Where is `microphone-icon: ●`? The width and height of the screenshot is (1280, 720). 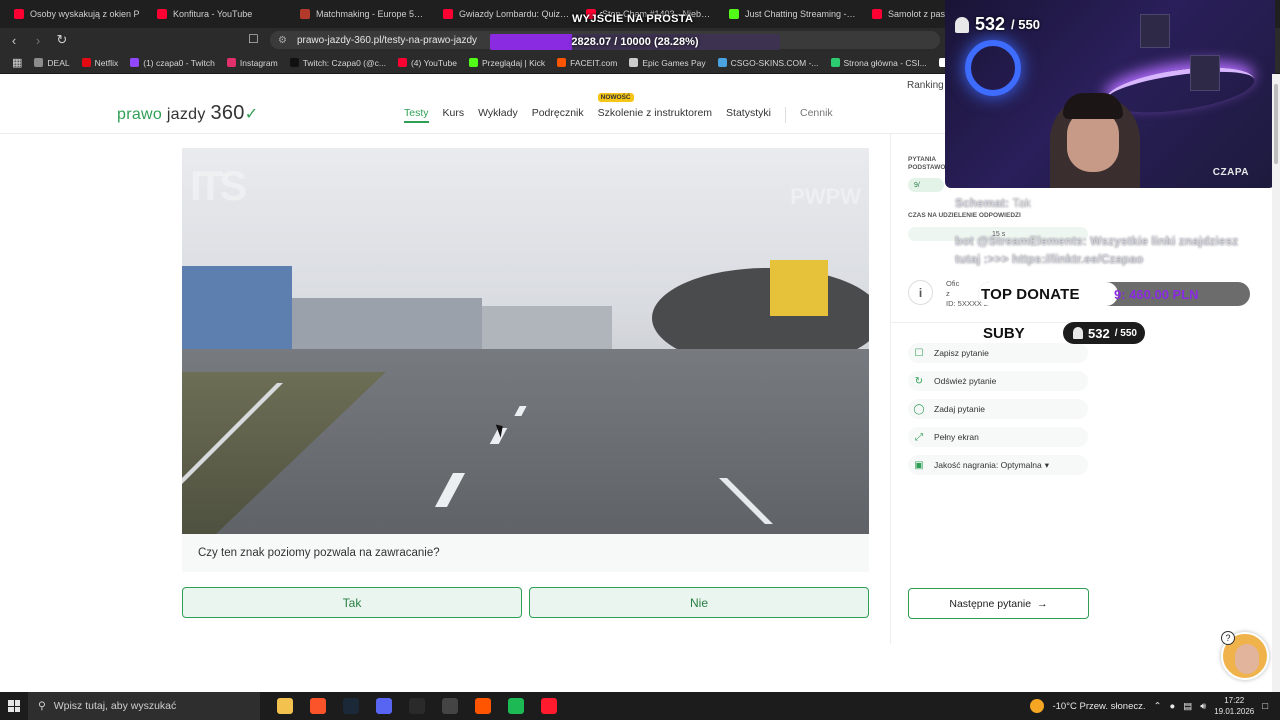 microphone-icon: ● is located at coordinates (1172, 706).